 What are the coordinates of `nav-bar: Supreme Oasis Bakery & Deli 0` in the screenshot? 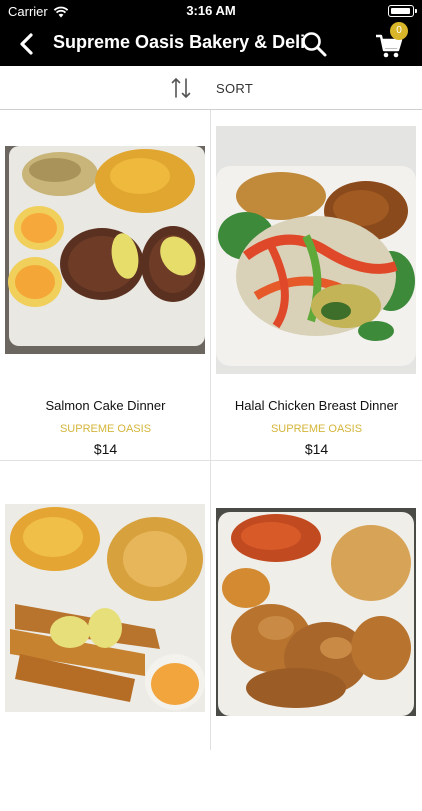 It's located at (211, 44).